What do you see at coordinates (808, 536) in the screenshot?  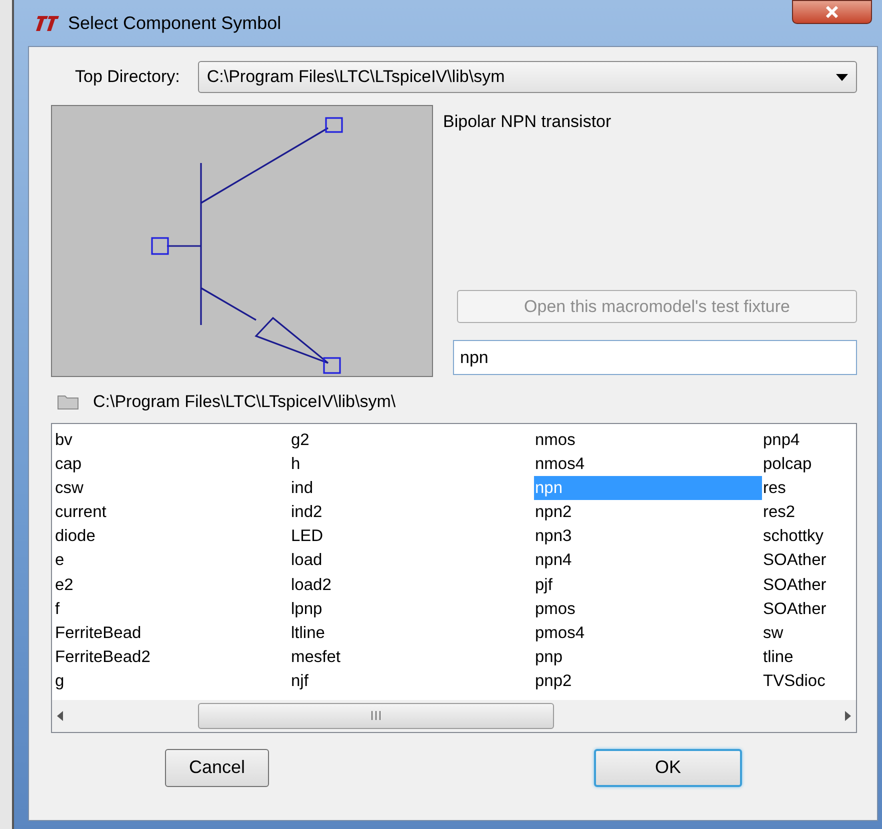 I see `list-item: schottky` at bounding box center [808, 536].